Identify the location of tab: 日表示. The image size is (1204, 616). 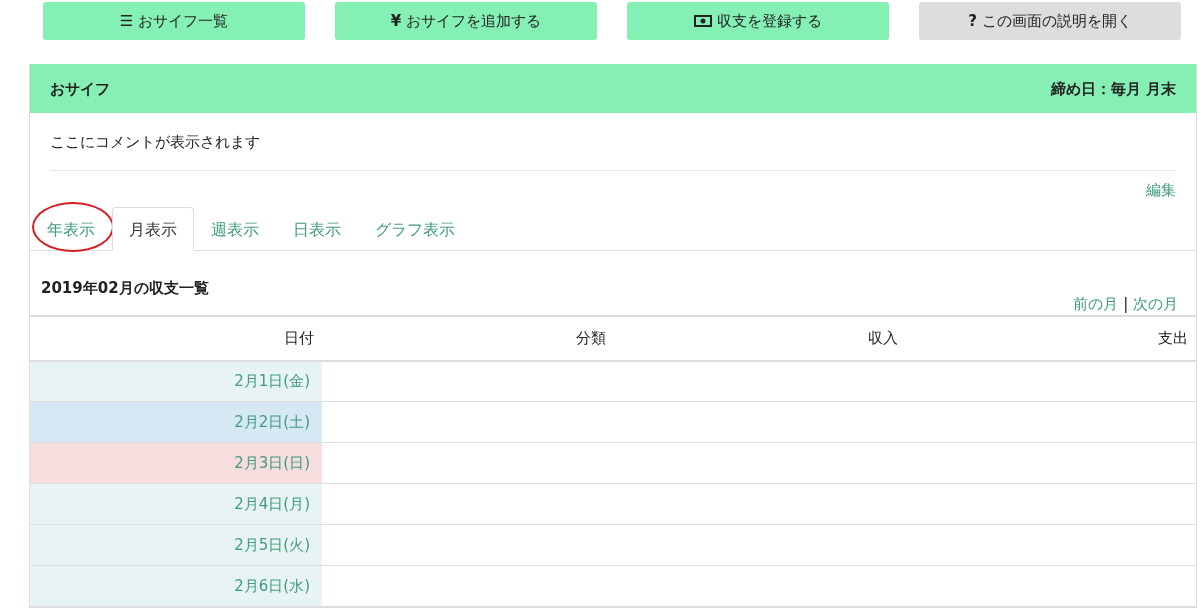
(317, 229).